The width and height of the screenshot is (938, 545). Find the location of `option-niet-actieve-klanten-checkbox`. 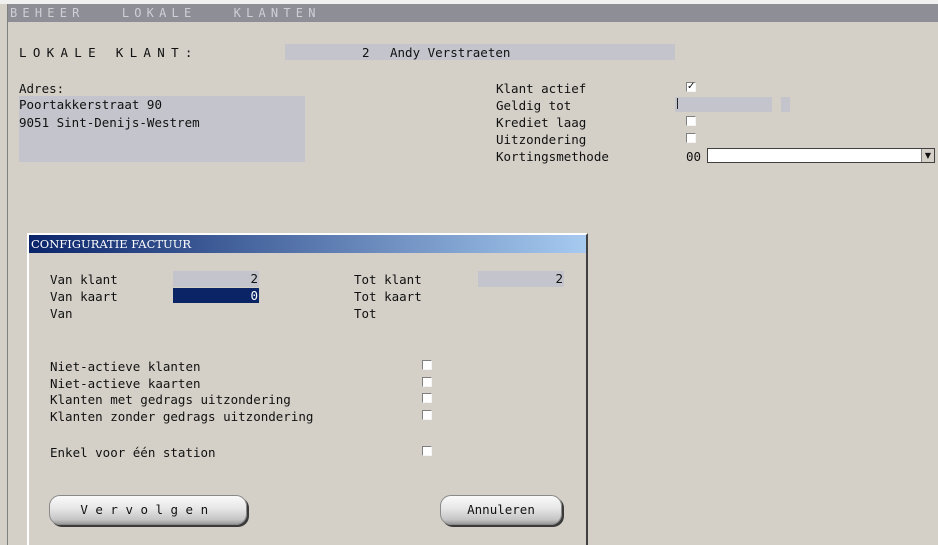

option-niet-actieve-klanten-checkbox is located at coordinates (427, 365).